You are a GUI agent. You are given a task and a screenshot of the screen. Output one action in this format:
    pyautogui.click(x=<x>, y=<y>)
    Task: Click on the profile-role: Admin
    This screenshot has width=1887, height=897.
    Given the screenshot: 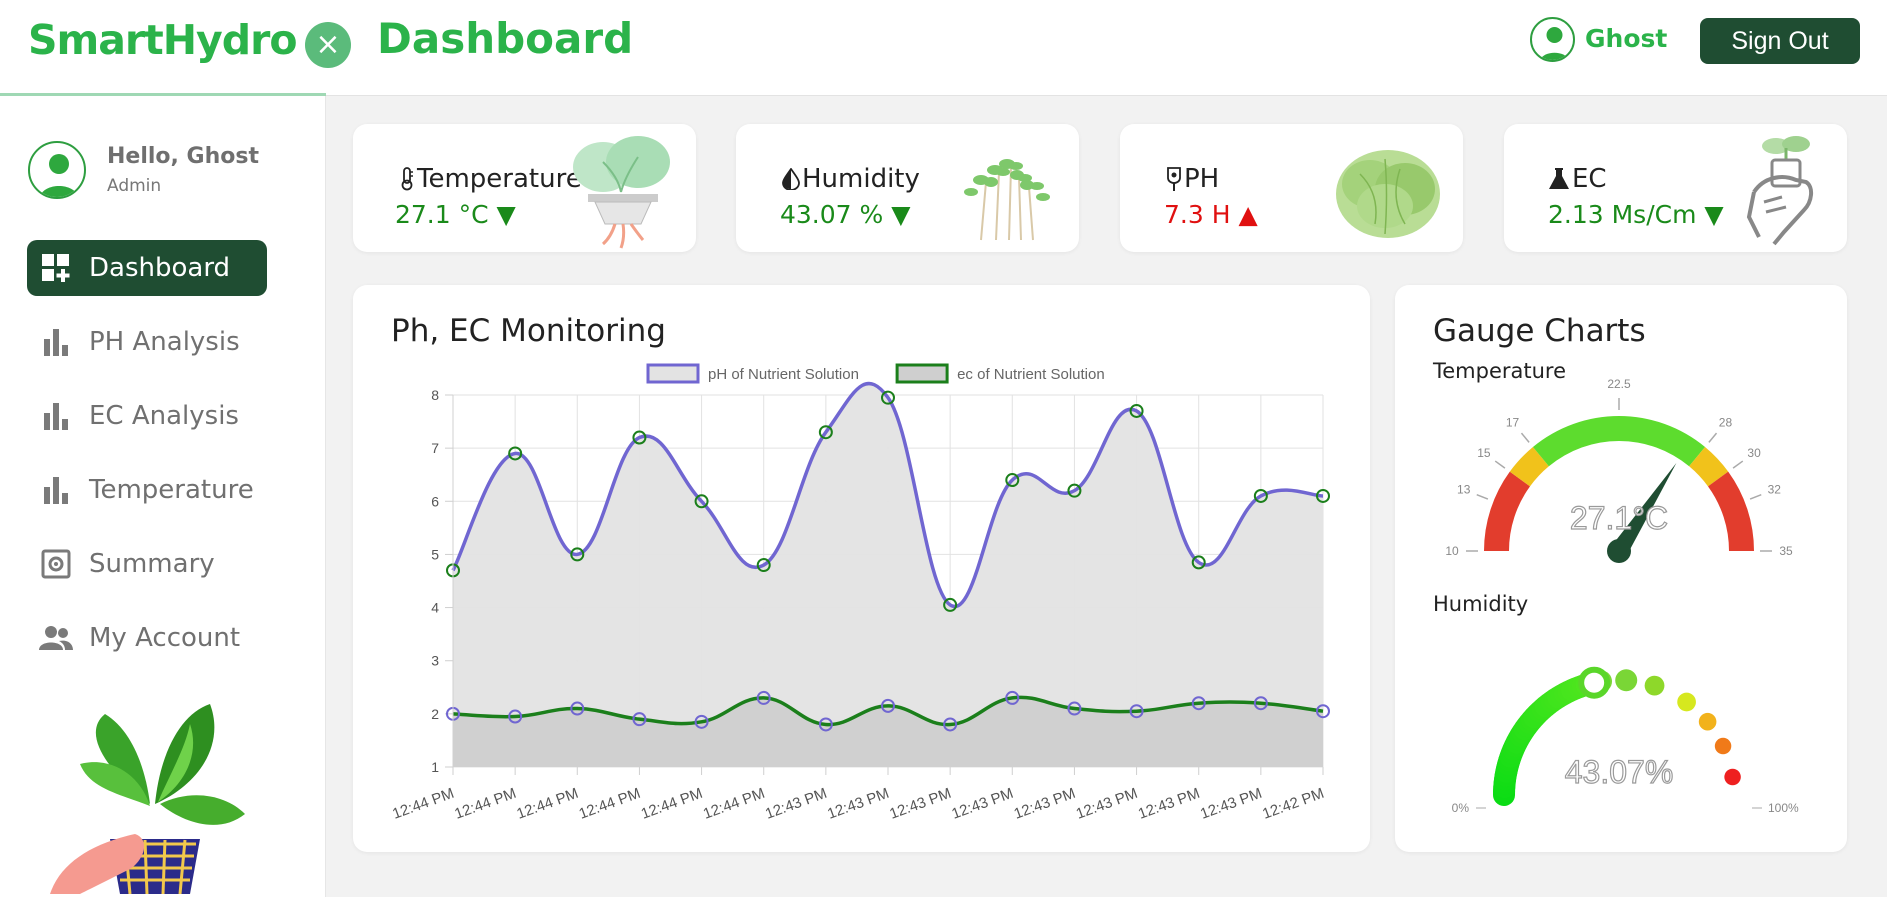 What is the action you would take?
    pyautogui.click(x=134, y=186)
    